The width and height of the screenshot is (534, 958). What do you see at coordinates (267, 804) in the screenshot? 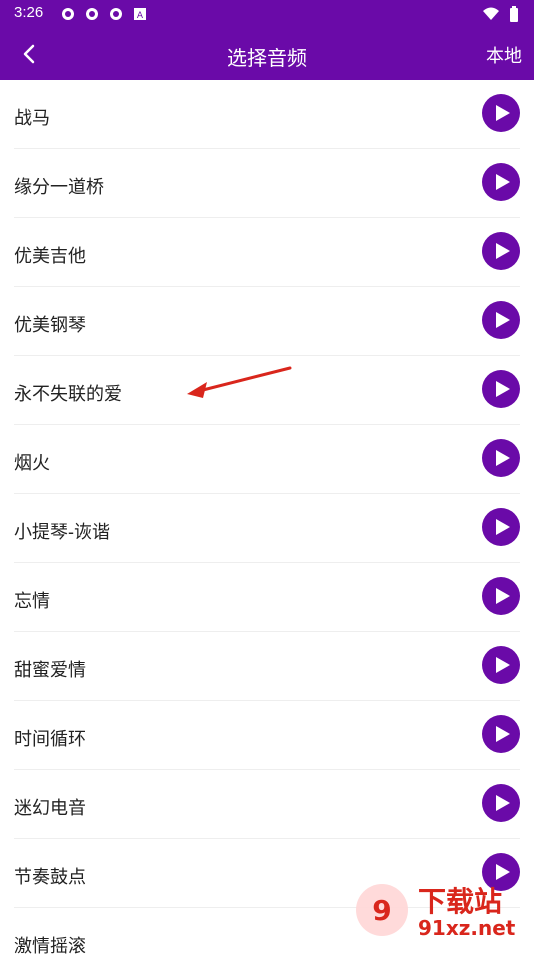
I see `list-item: 迷幻电音` at bounding box center [267, 804].